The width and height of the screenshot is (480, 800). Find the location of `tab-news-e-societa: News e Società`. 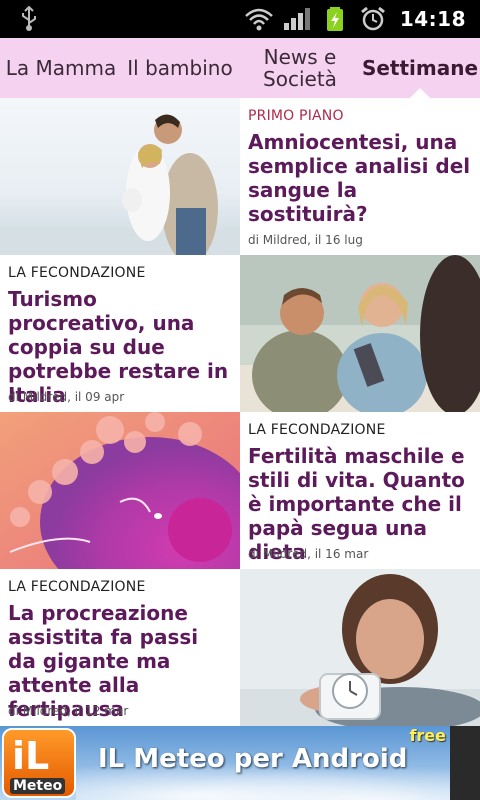

tab-news-e-societa: News e Società is located at coordinates (300, 68).